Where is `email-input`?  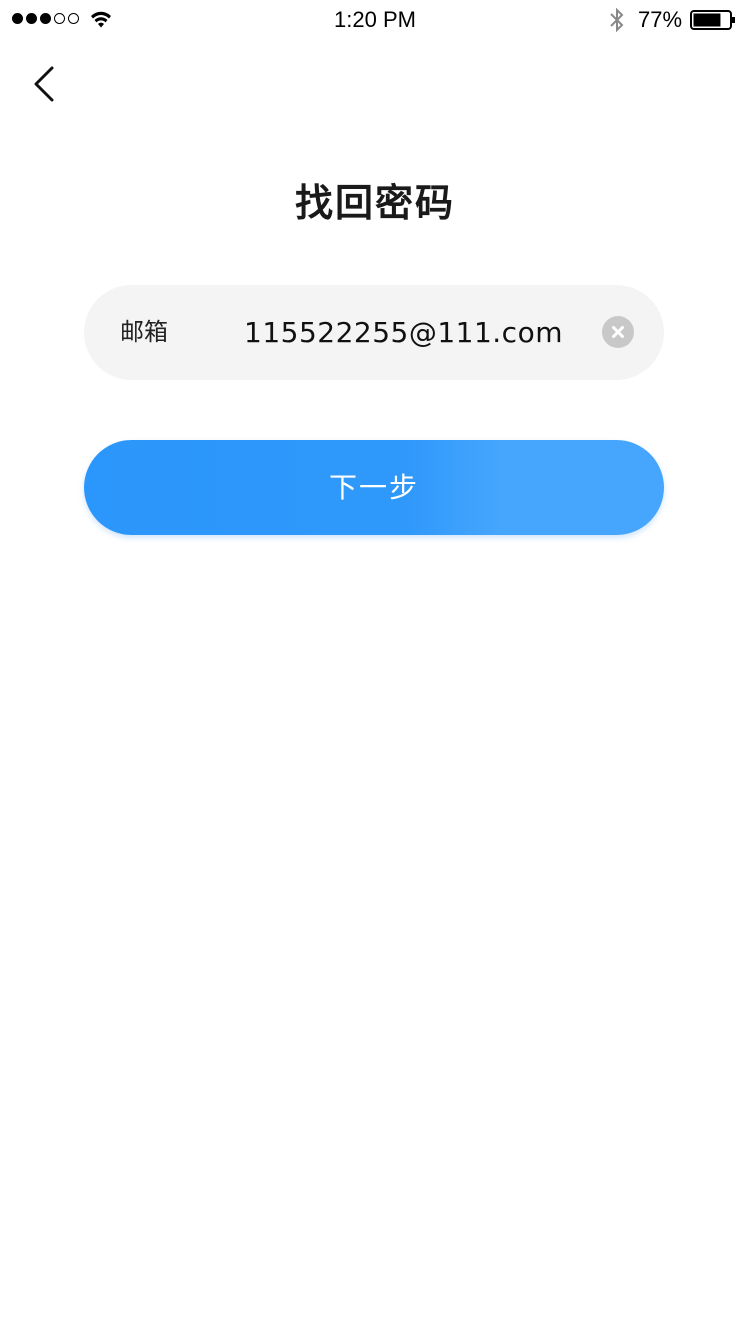 email-input is located at coordinates (414, 332).